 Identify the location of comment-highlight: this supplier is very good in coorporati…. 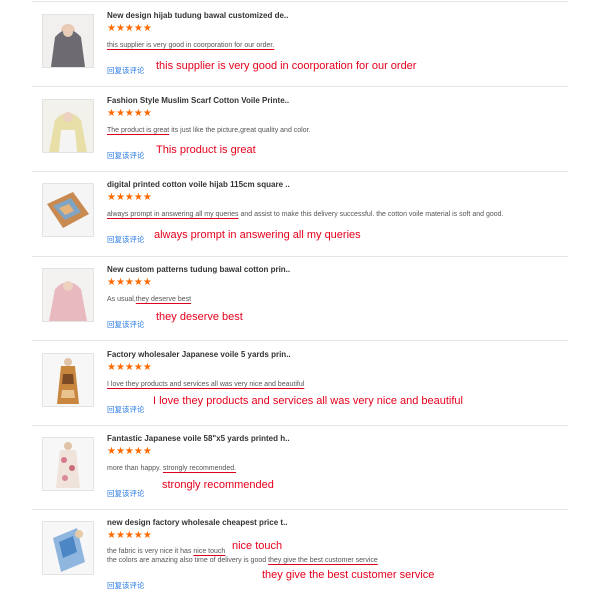
(191, 45).